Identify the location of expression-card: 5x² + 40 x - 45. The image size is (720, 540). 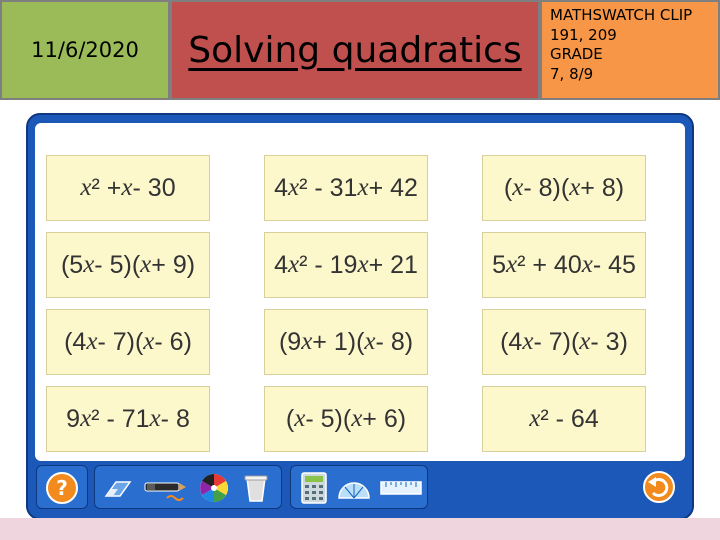
(564, 265).